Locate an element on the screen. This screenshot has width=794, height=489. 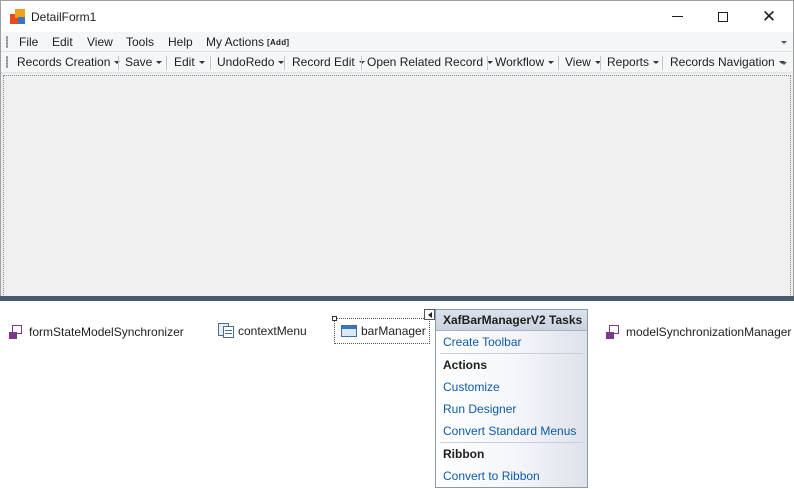
menu-item-view: View is located at coordinates (100, 42).